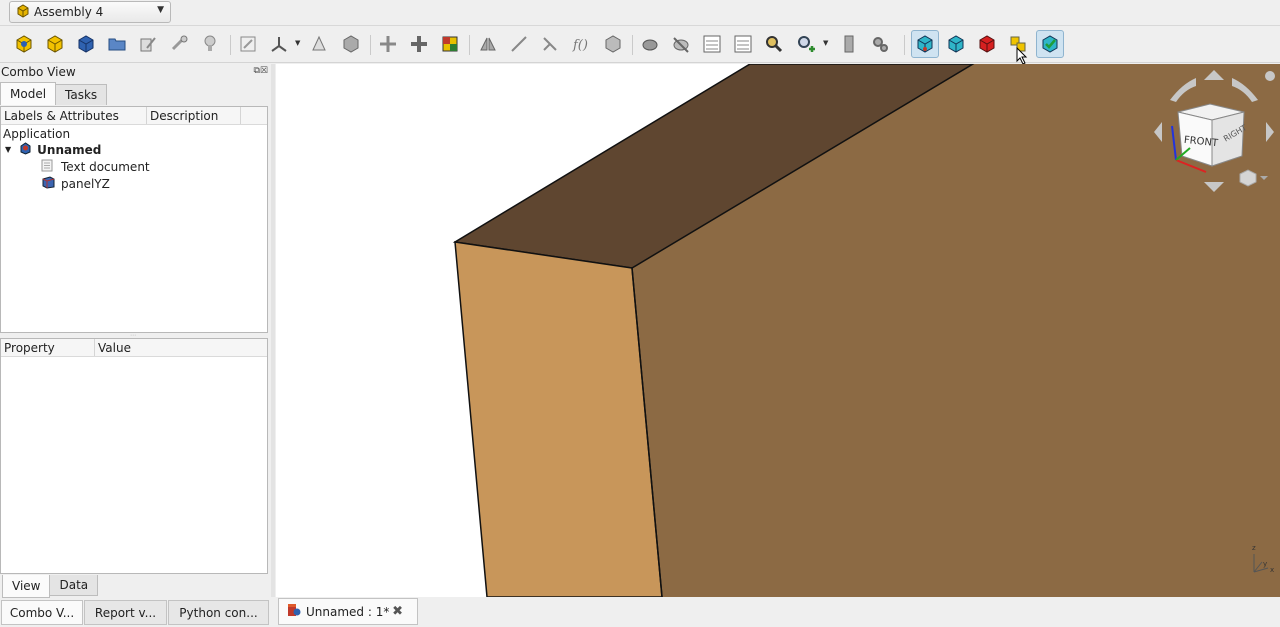 This screenshot has width=1280, height=627. Describe the element at coordinates (180, 347) in the screenshot. I see `column-value: Value` at that location.